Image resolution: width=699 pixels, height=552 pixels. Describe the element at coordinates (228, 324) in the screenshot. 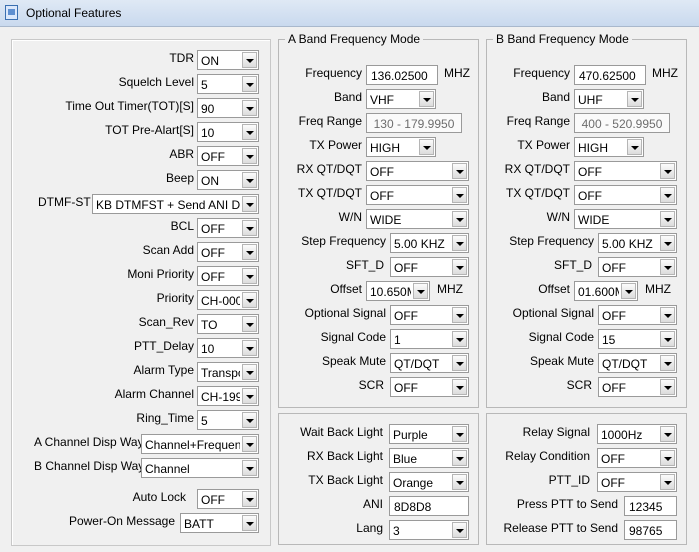

I see `scan-rev-select: TO` at that location.